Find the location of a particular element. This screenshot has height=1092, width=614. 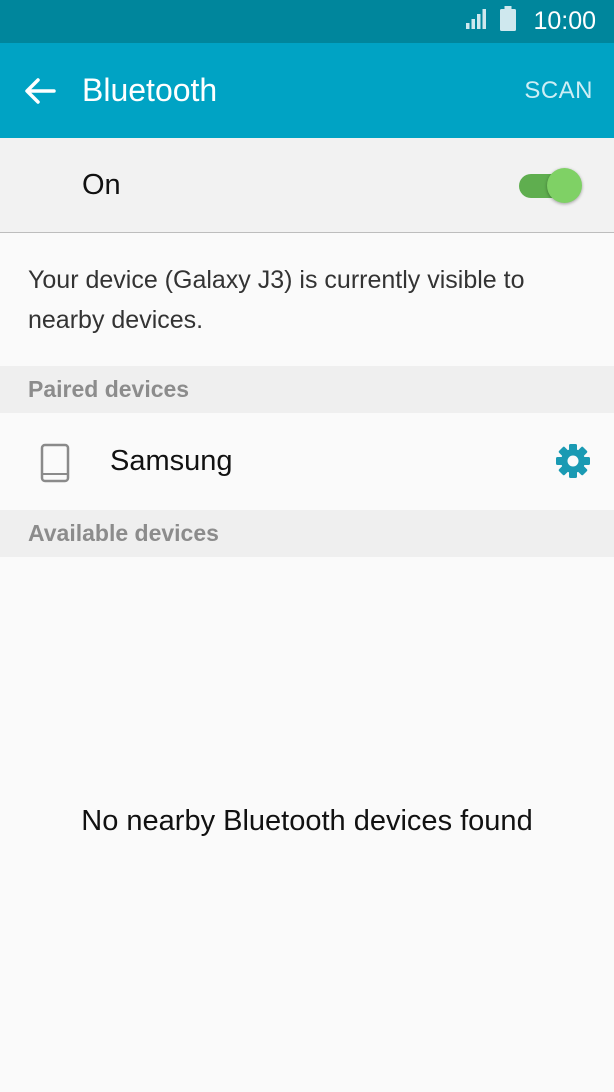

signal-icon is located at coordinates (477, 21).